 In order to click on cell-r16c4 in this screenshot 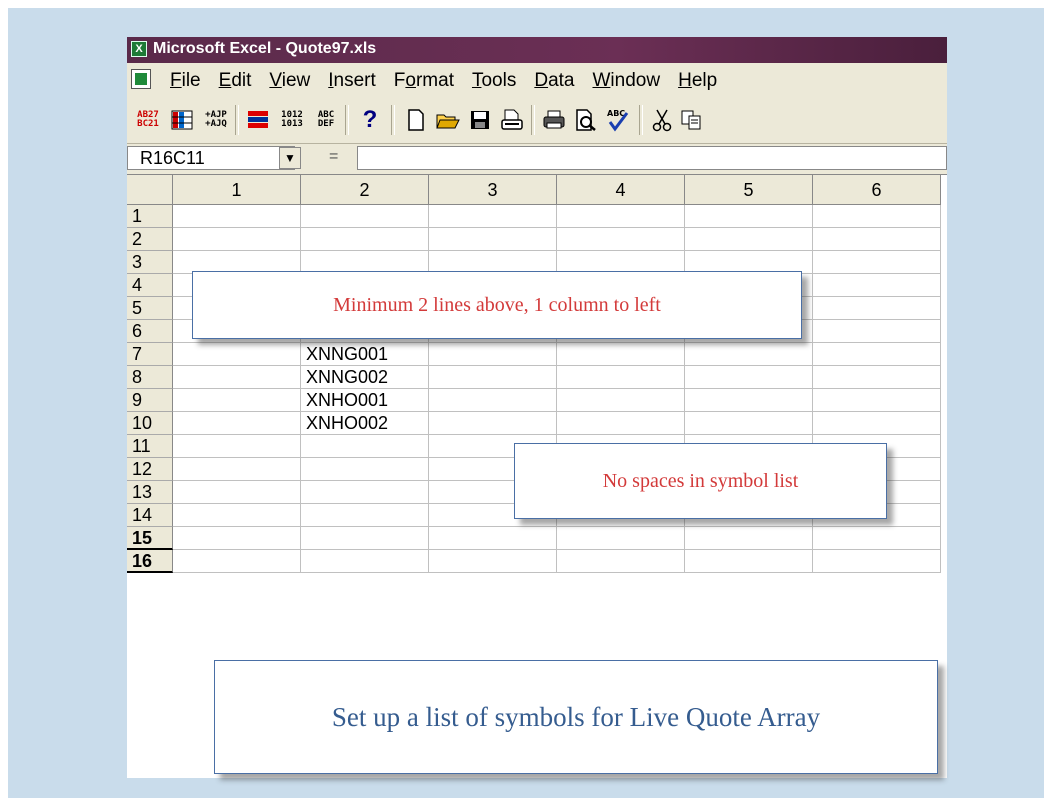, I will do `click(621, 561)`.